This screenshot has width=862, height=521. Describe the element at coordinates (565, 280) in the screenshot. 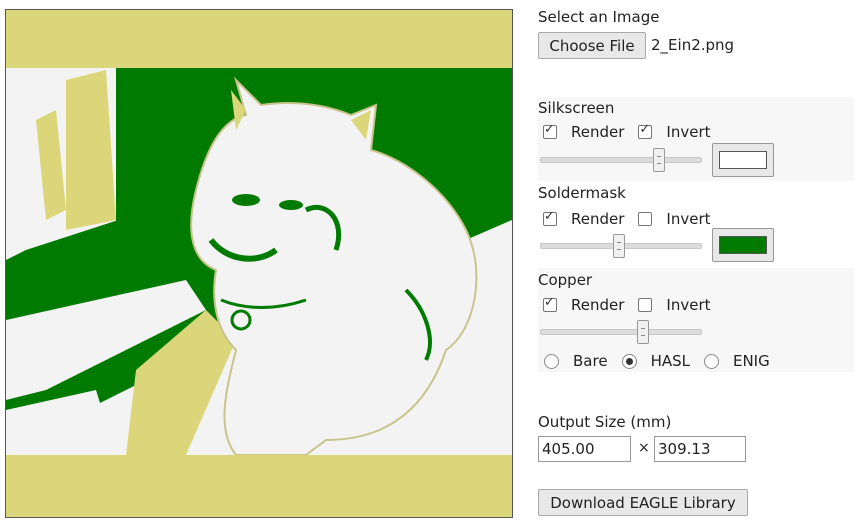

I see `copper-title: Copper` at that location.